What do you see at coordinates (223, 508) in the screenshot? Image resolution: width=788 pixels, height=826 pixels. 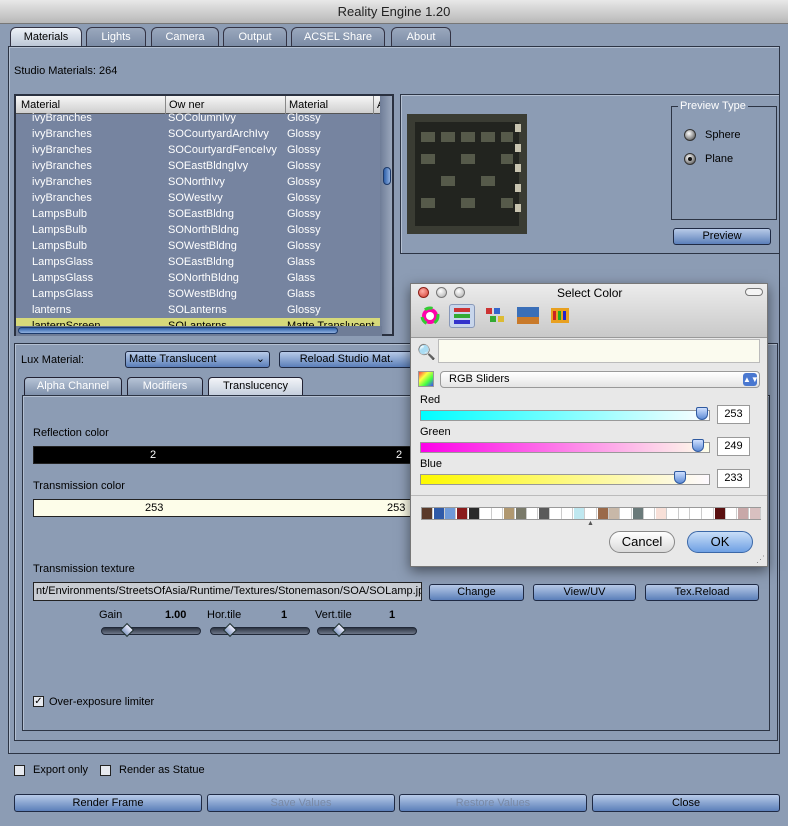 I see `transmission-color-swatch: 253 253` at bounding box center [223, 508].